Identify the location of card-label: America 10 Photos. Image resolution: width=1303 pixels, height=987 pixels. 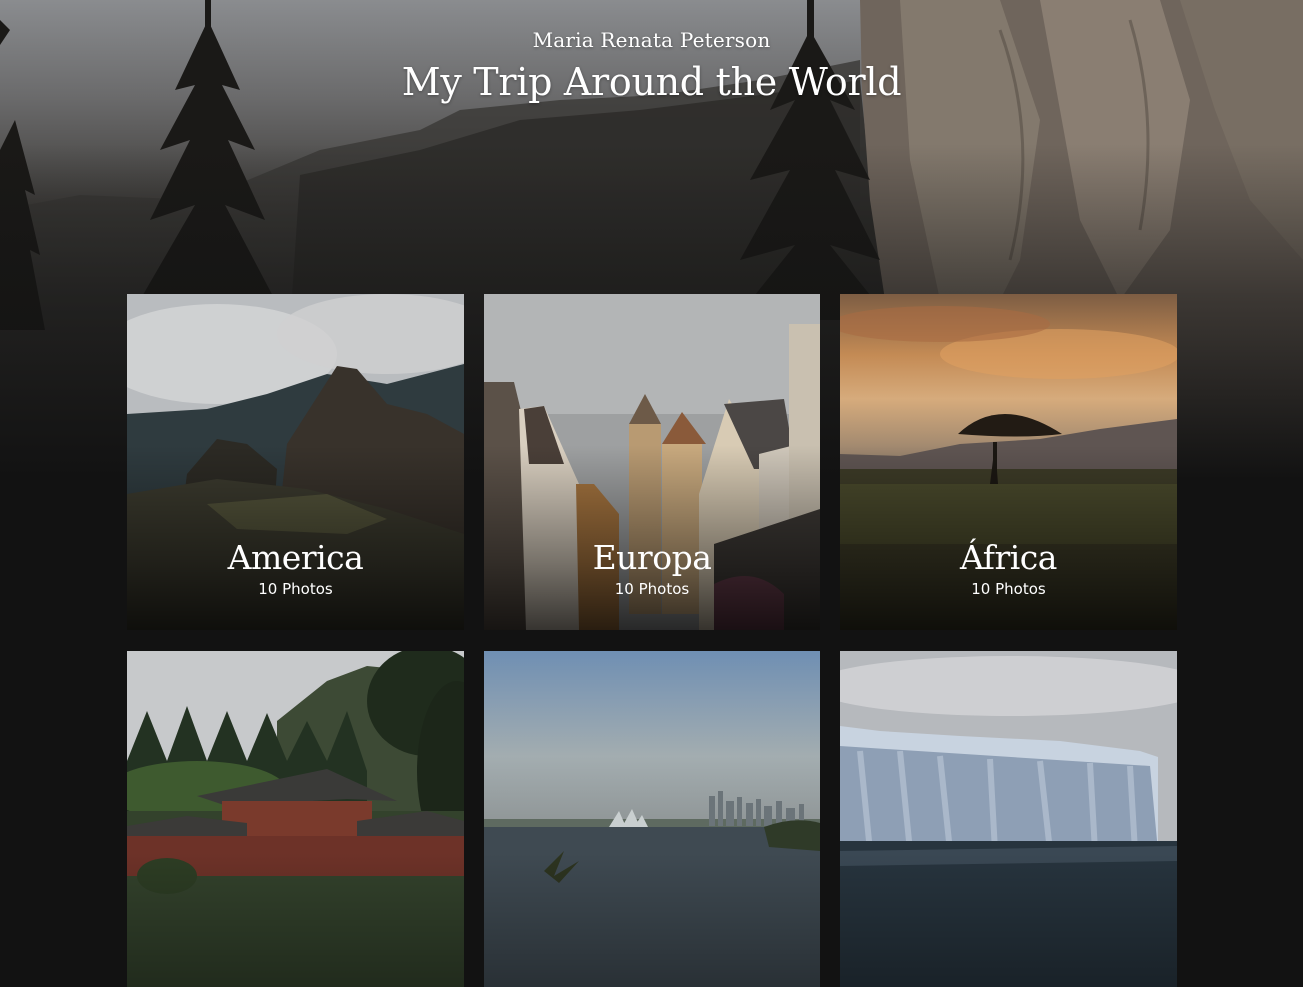
(295, 568).